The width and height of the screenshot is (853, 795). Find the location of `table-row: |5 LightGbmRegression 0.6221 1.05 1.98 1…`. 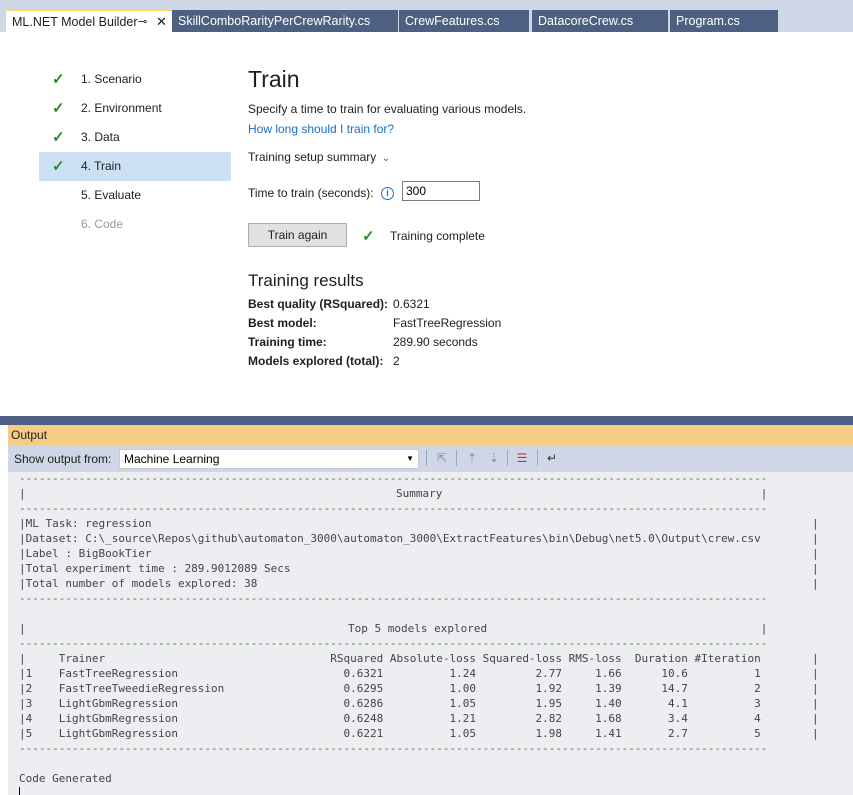

table-row: |5 LightGbmRegression 0.6221 1.05 1.98 1… is located at coordinates (390, 733).